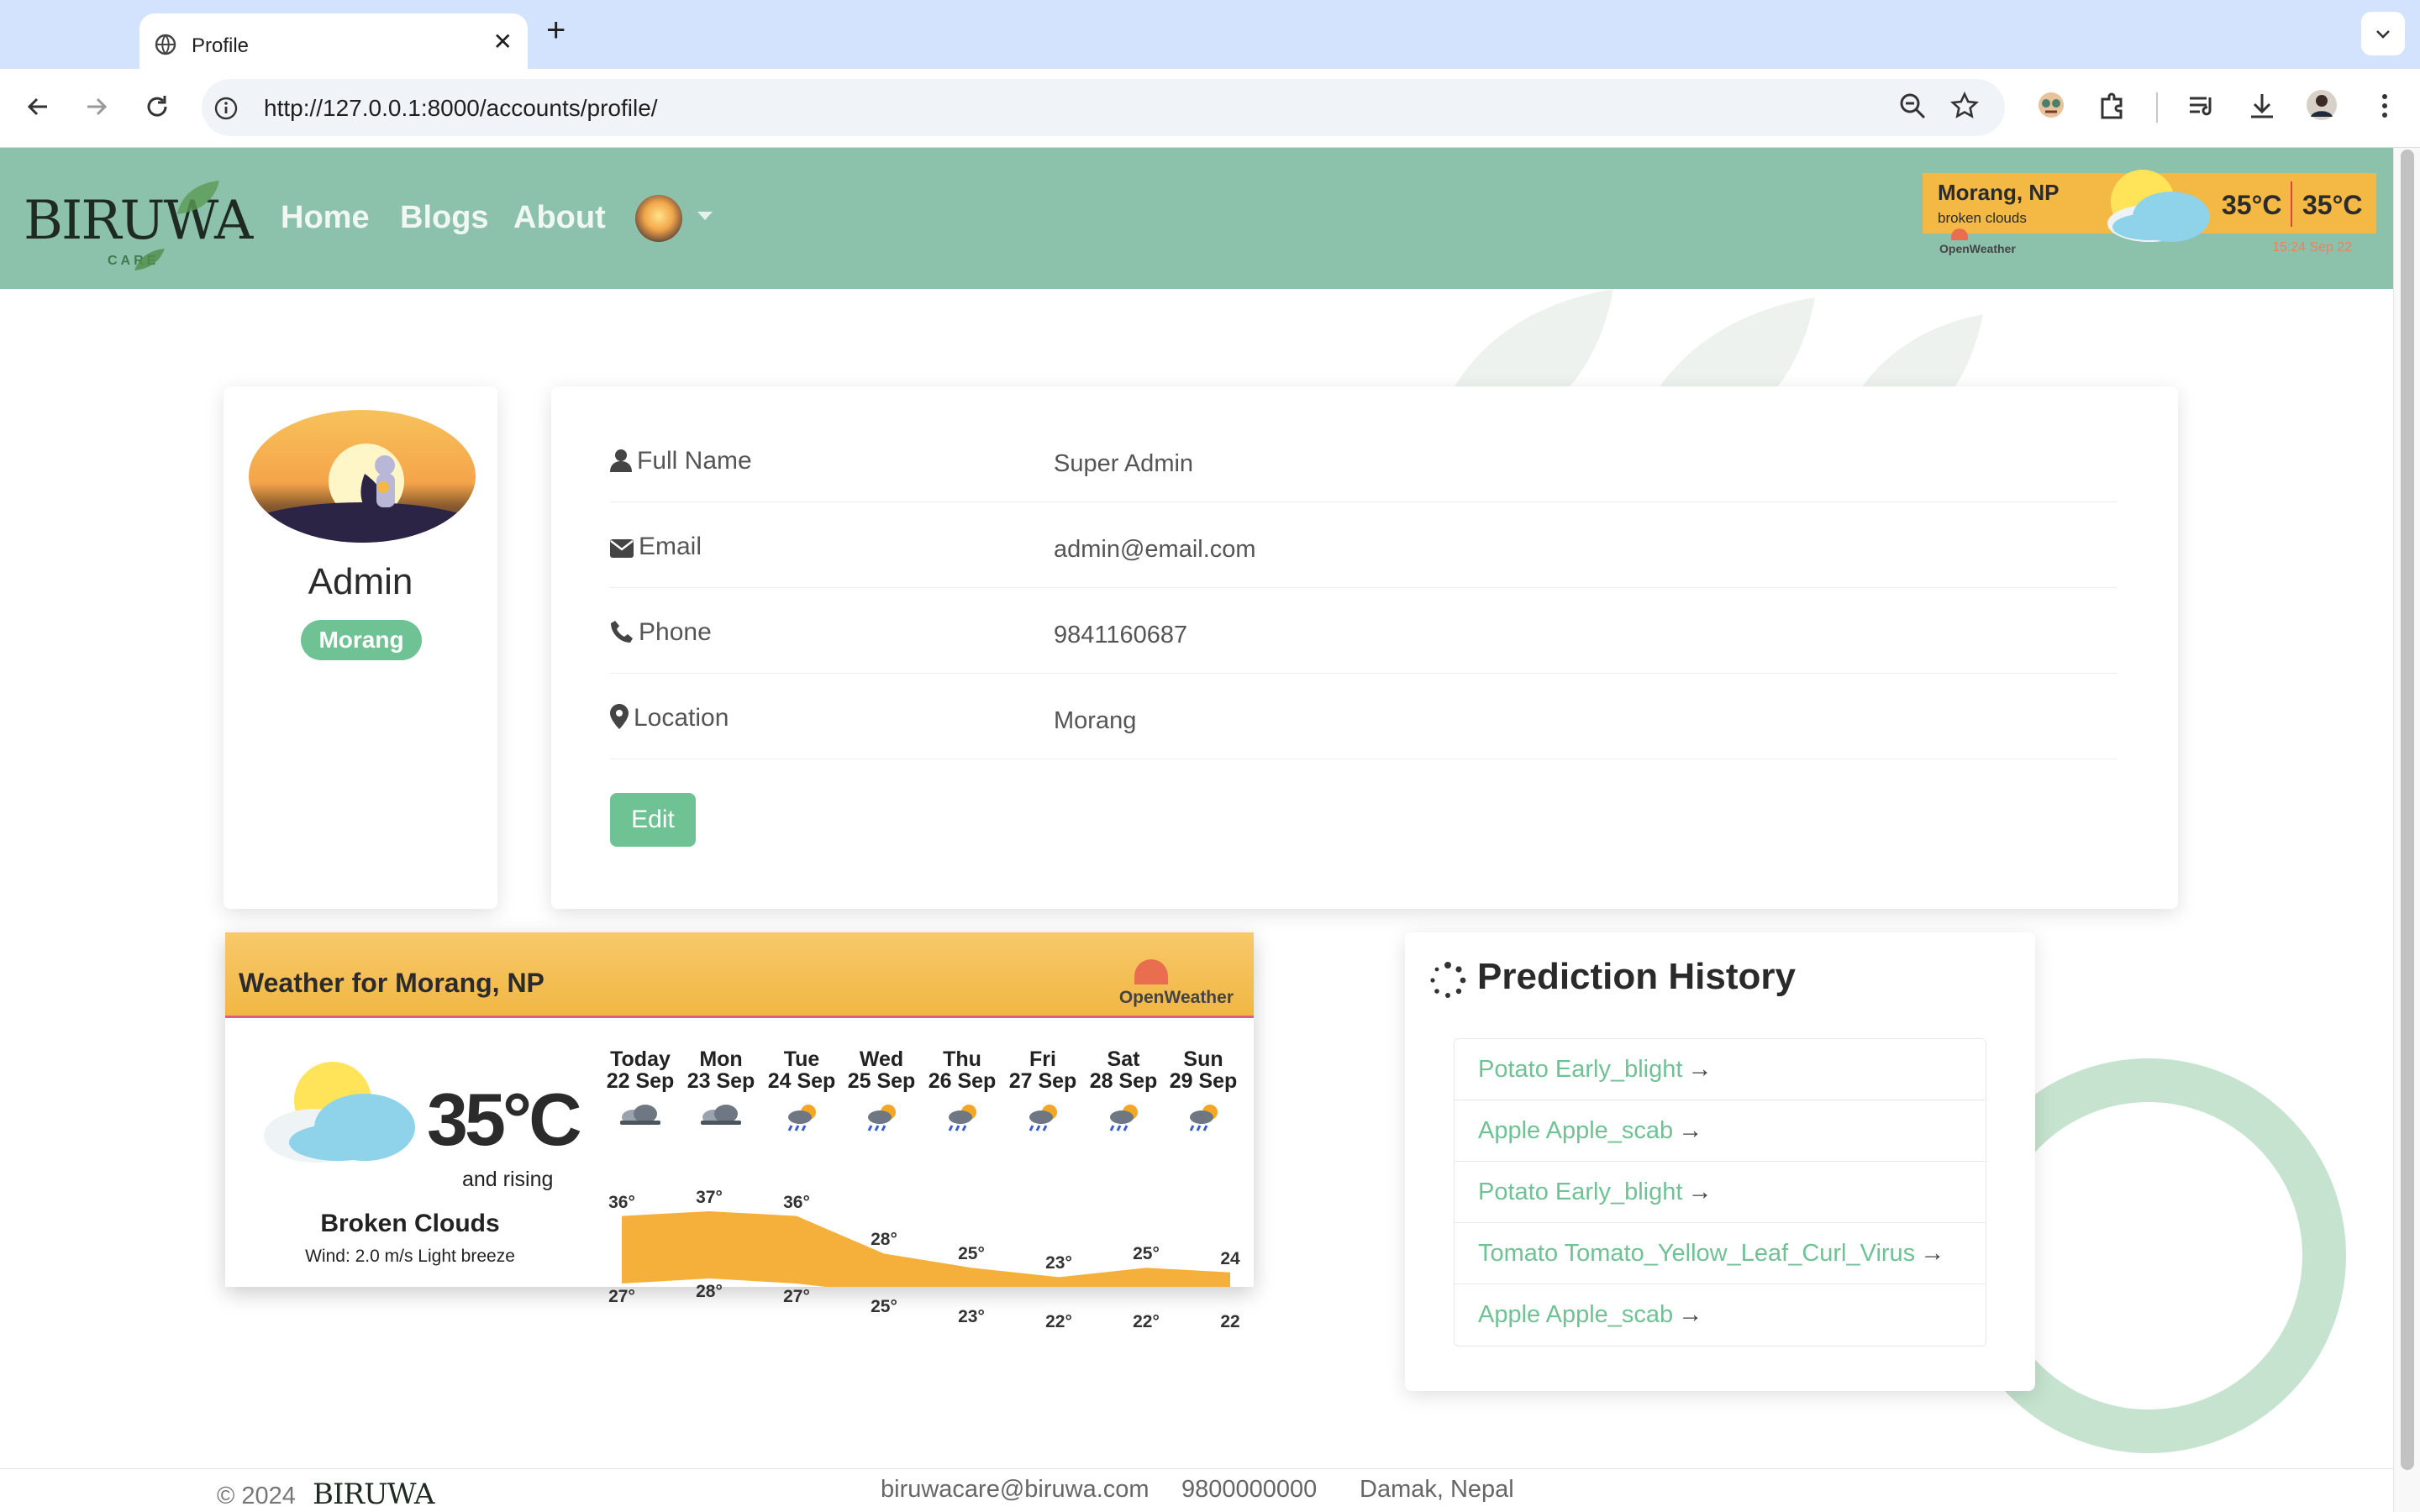  Describe the element at coordinates (96, 108) in the screenshot. I see `forward-icon` at that location.